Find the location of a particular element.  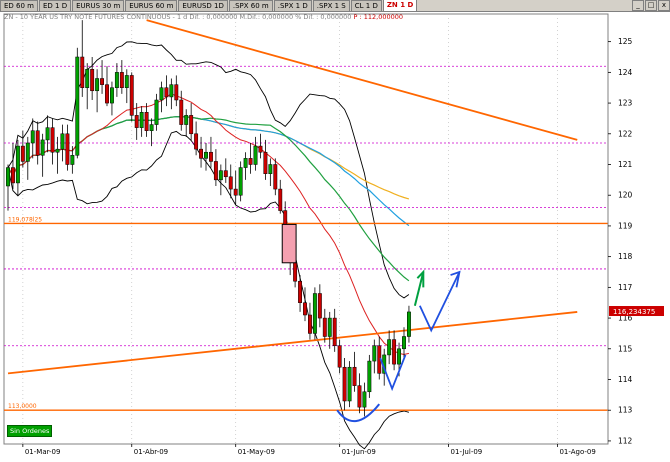

x-tick-label: 01-Mar-09 is located at coordinates (43, 452).